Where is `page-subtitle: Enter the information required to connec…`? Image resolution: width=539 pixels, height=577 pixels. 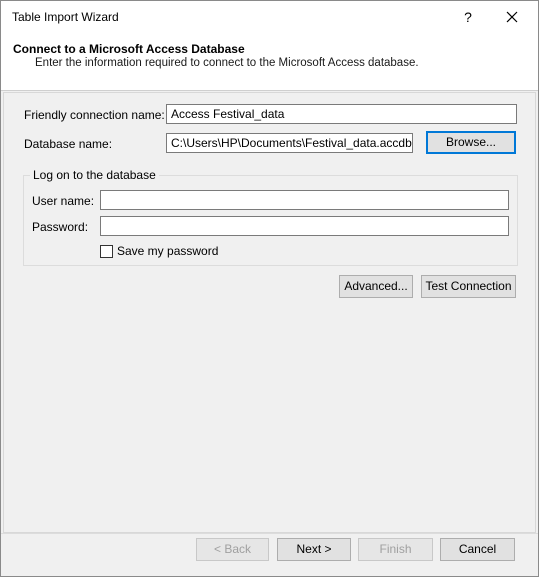 page-subtitle: Enter the information required to connec… is located at coordinates (227, 63).